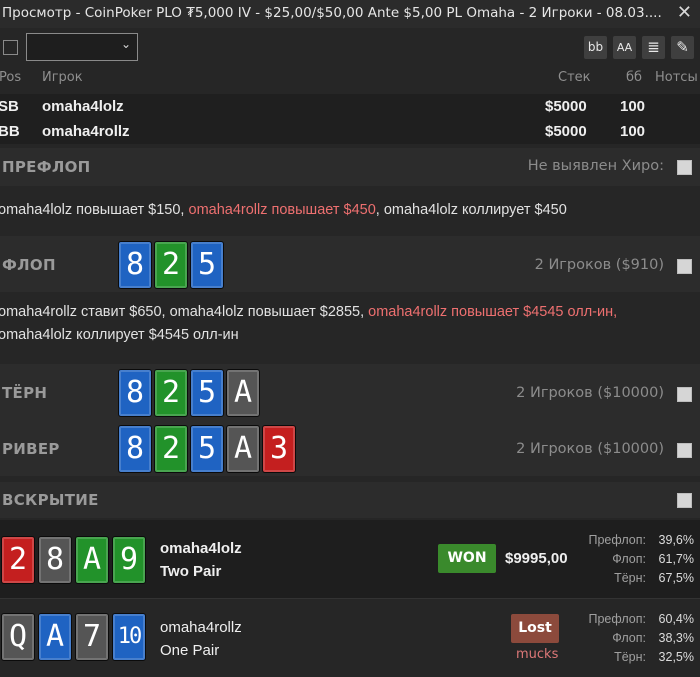  I want to click on equity-value: 32,5%, so click(676, 657).